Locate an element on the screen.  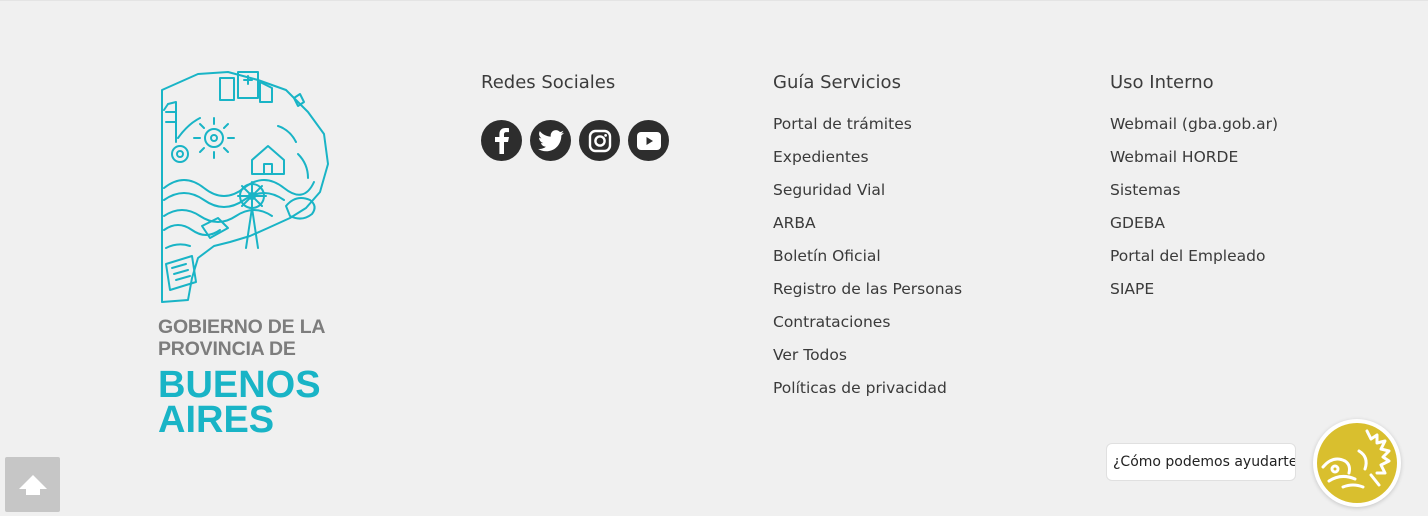
facebook-link is located at coordinates (501, 140).